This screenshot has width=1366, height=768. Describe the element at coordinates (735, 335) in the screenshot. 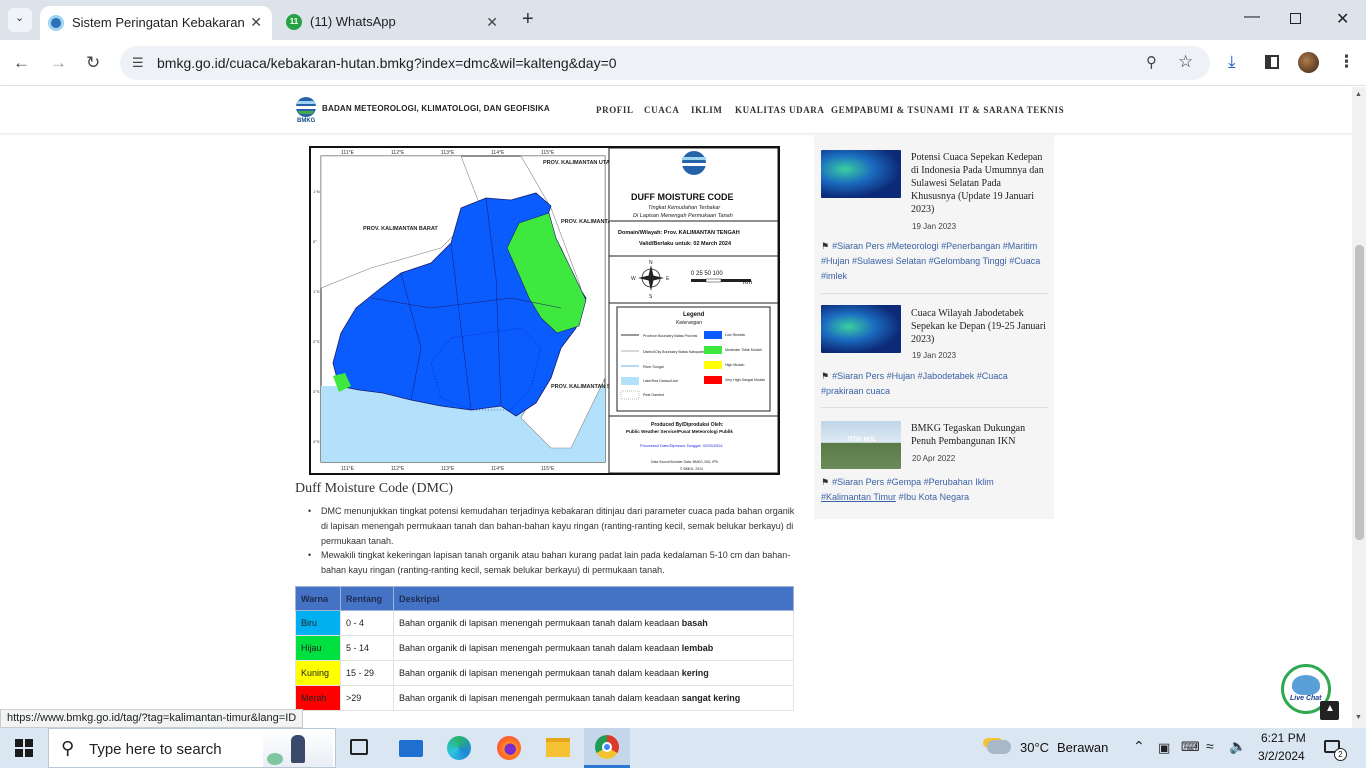

I see `legend-item: Low Rendah` at that location.